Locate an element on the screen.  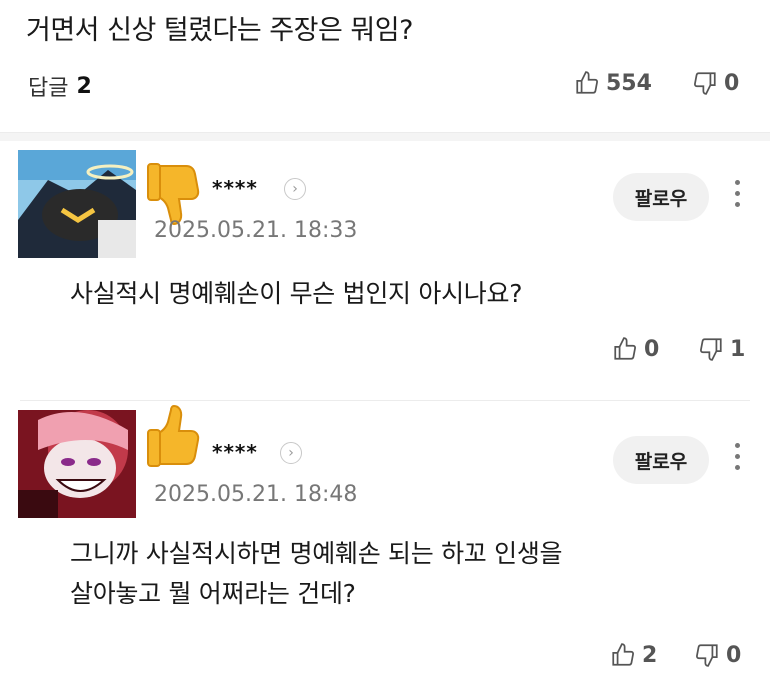
reply-count: 2 is located at coordinates (84, 86).